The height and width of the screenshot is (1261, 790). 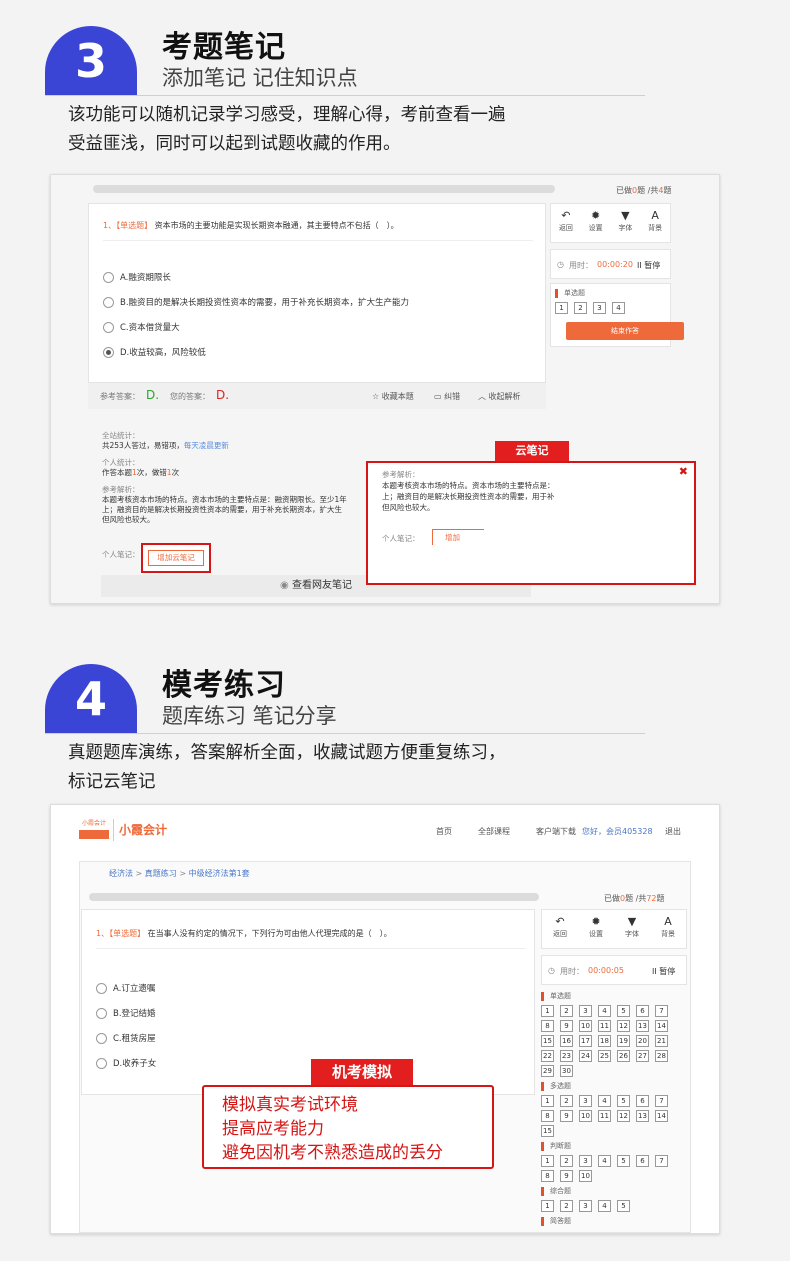 I want to click on question-number: 24, so click(x=585, y=1056).